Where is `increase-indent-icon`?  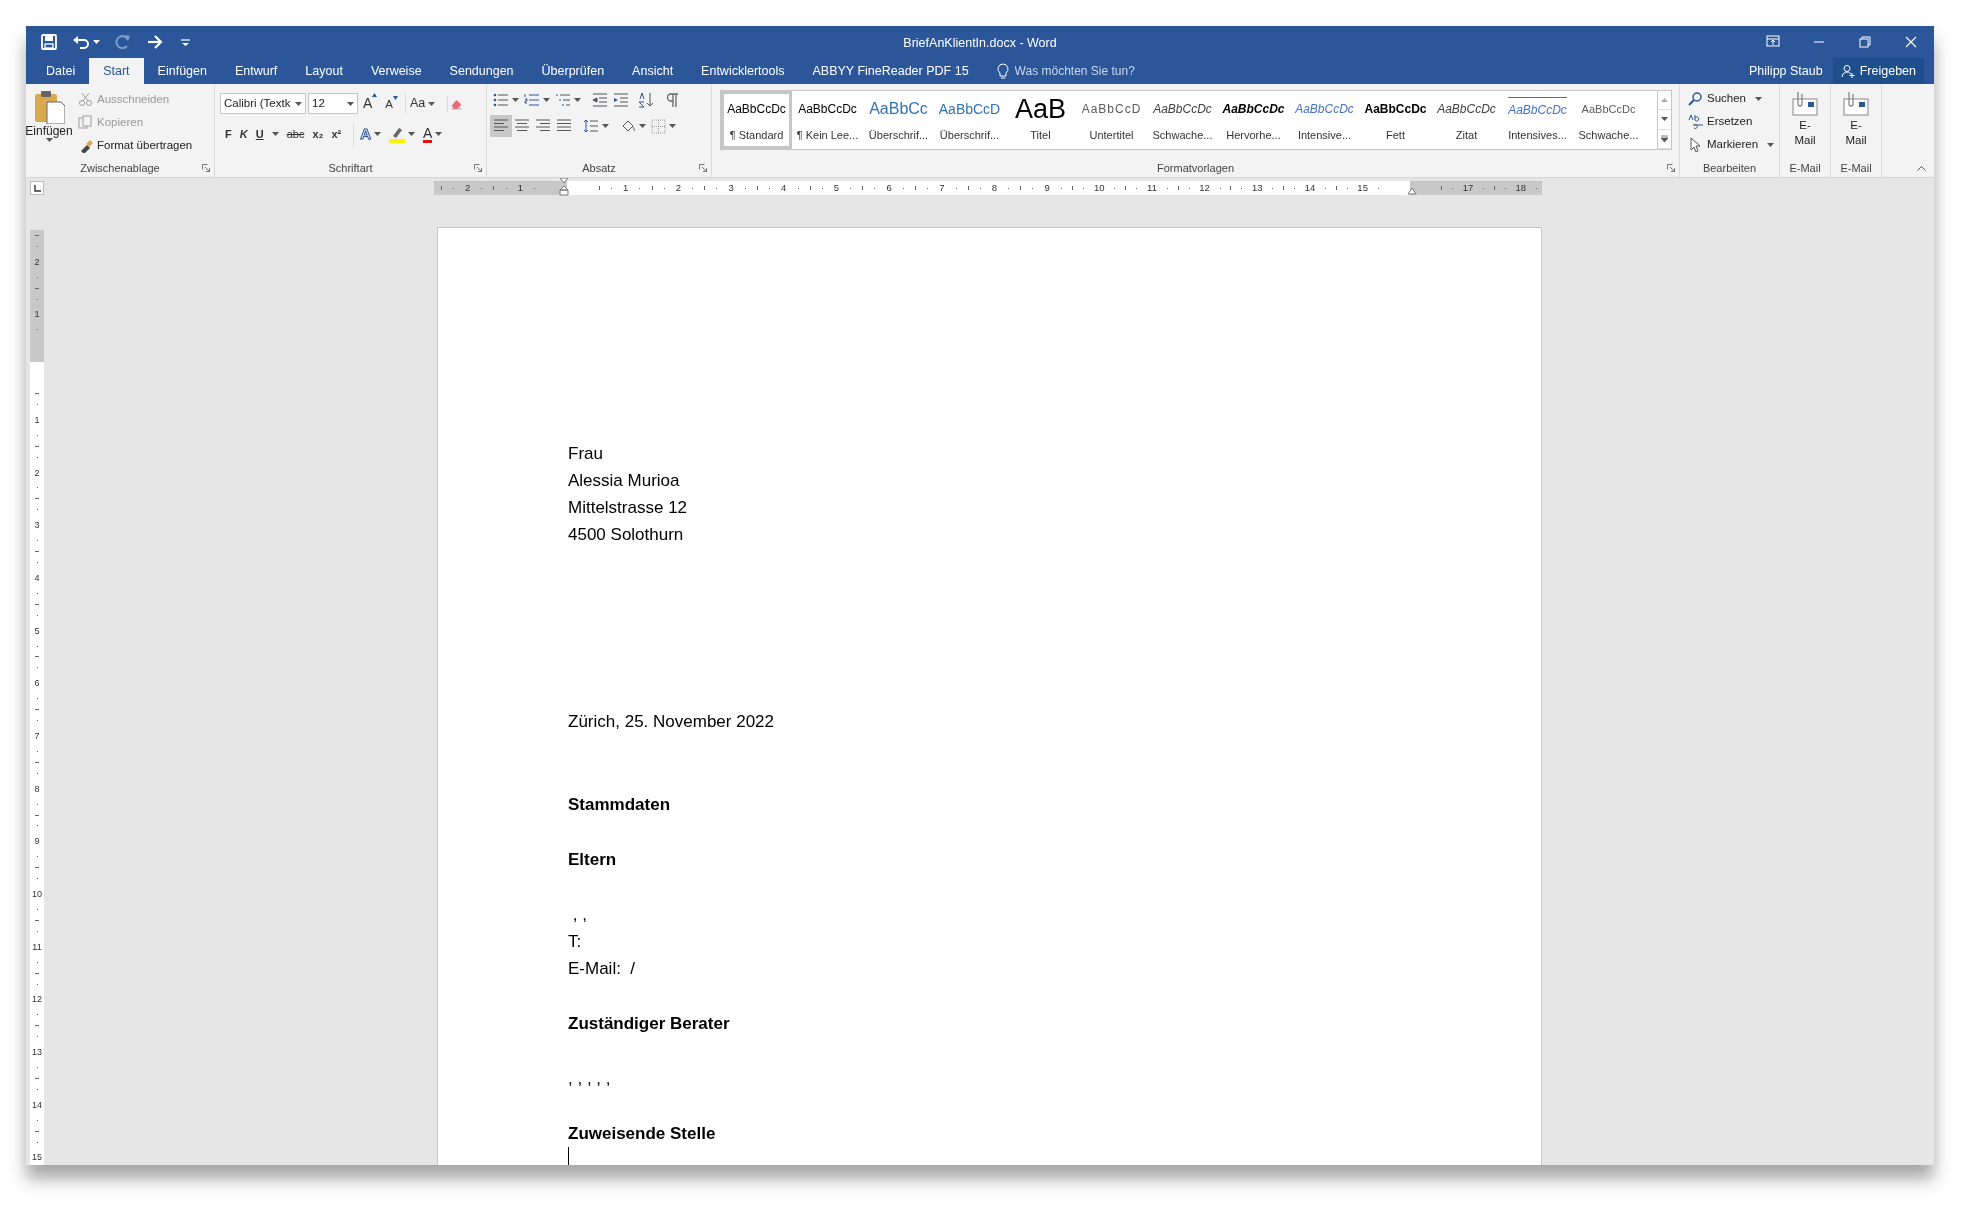 increase-indent-icon is located at coordinates (621, 100).